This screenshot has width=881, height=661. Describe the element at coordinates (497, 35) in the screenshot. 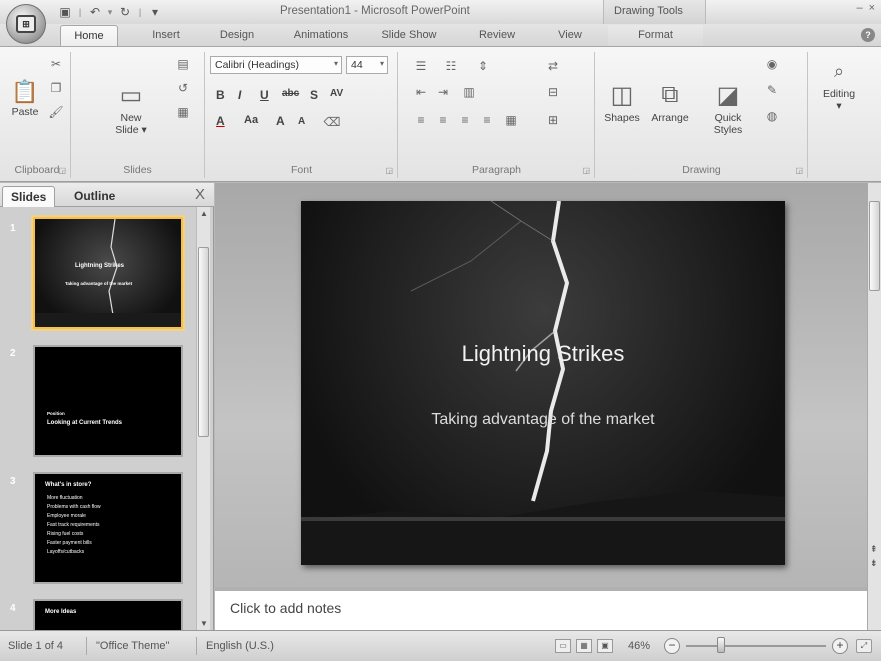

I see `tab-review: Review` at that location.